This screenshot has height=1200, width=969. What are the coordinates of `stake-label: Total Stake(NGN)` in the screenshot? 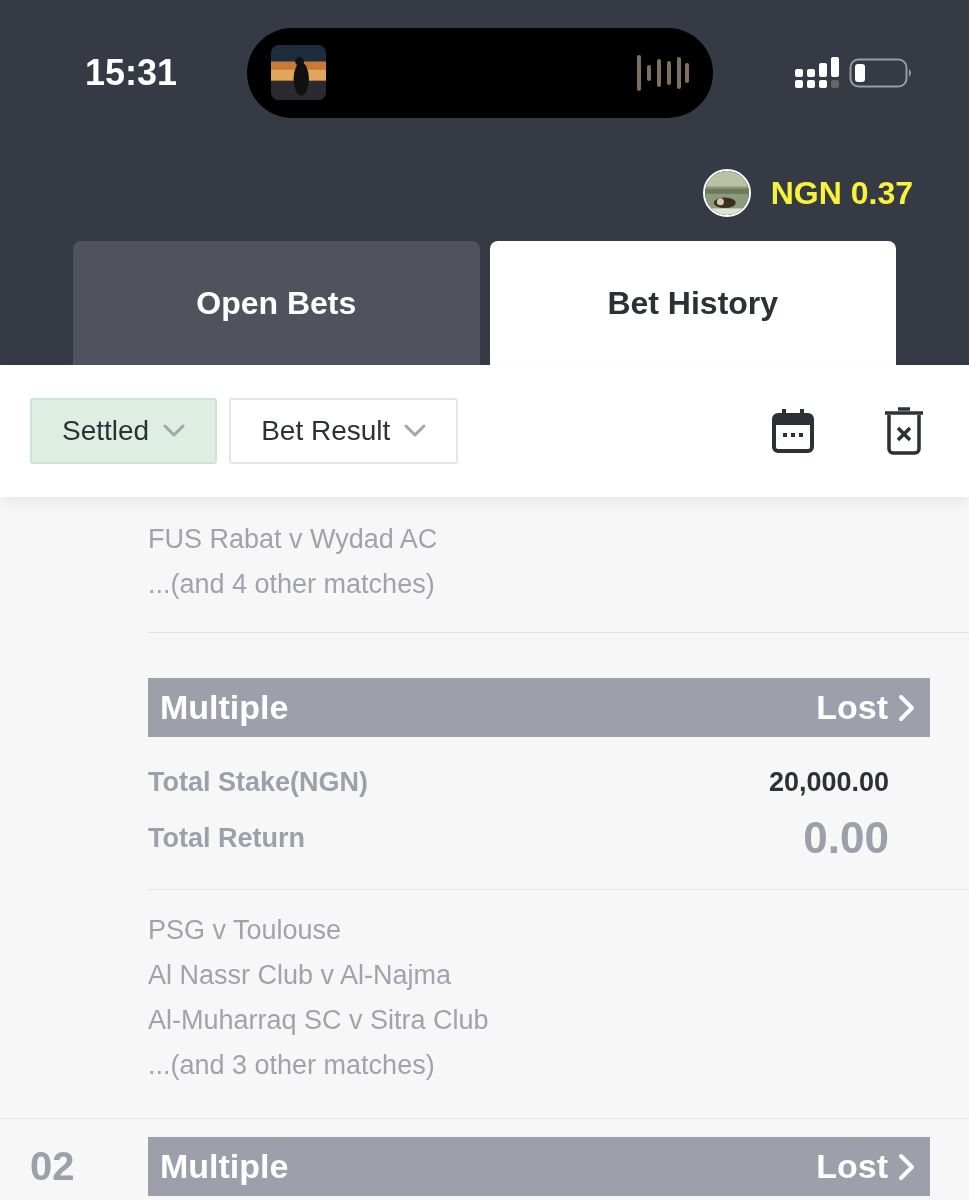 It's located at (258, 782).